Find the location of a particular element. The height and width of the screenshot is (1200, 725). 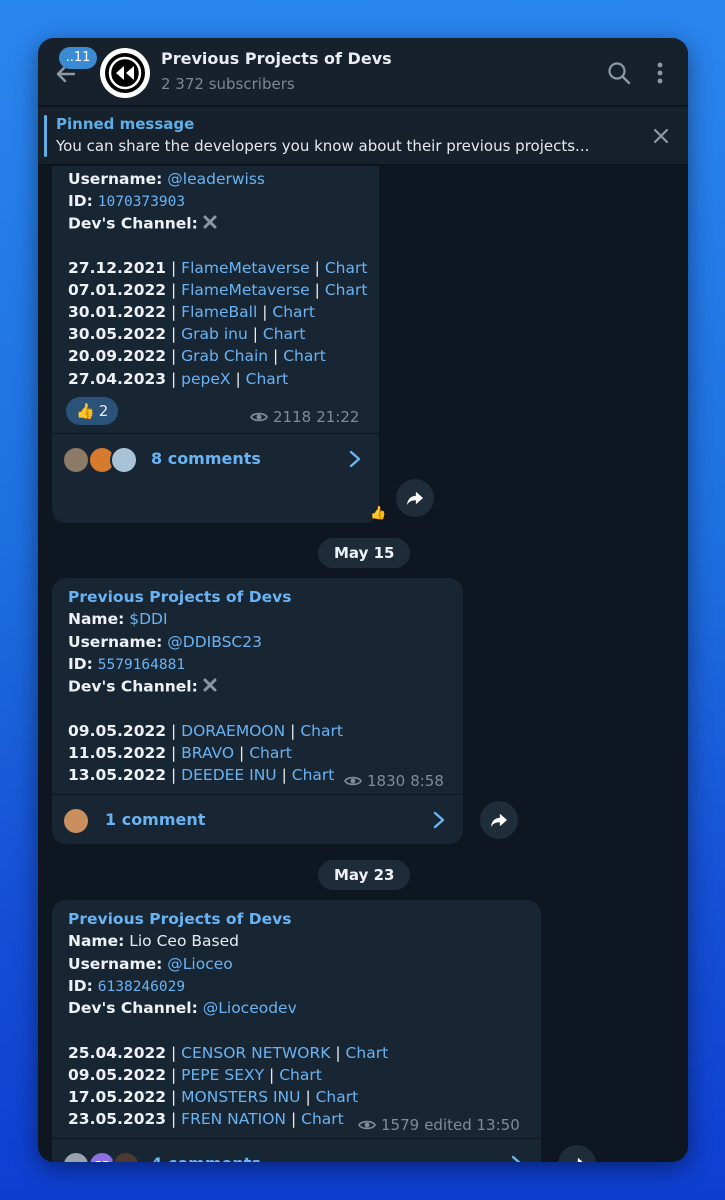

id-value: 6138246029 is located at coordinates (141, 987).